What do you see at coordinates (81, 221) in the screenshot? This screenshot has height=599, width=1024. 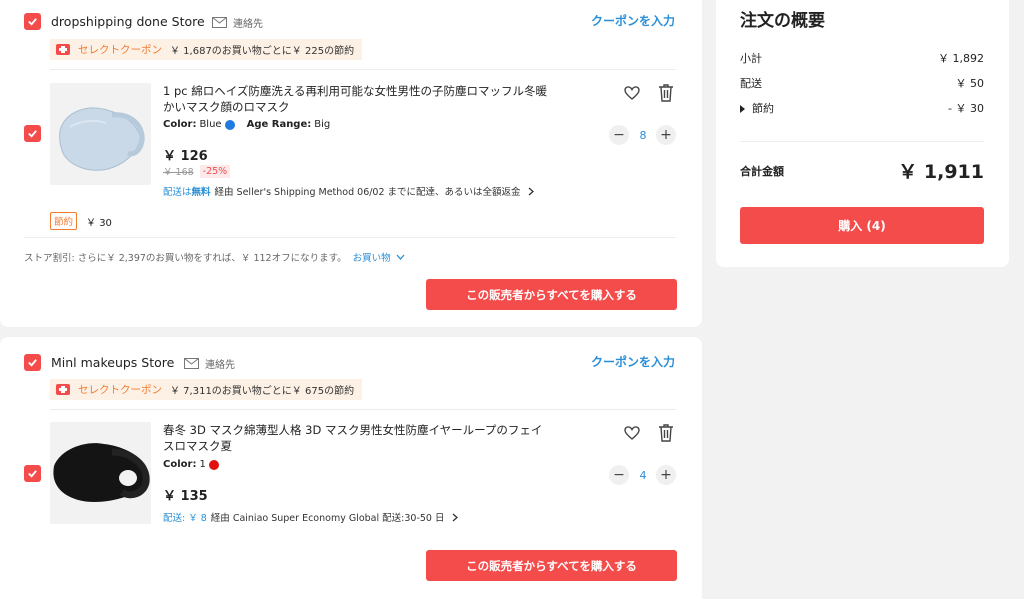 I see `savings-row: 節約 ￥ 30` at bounding box center [81, 221].